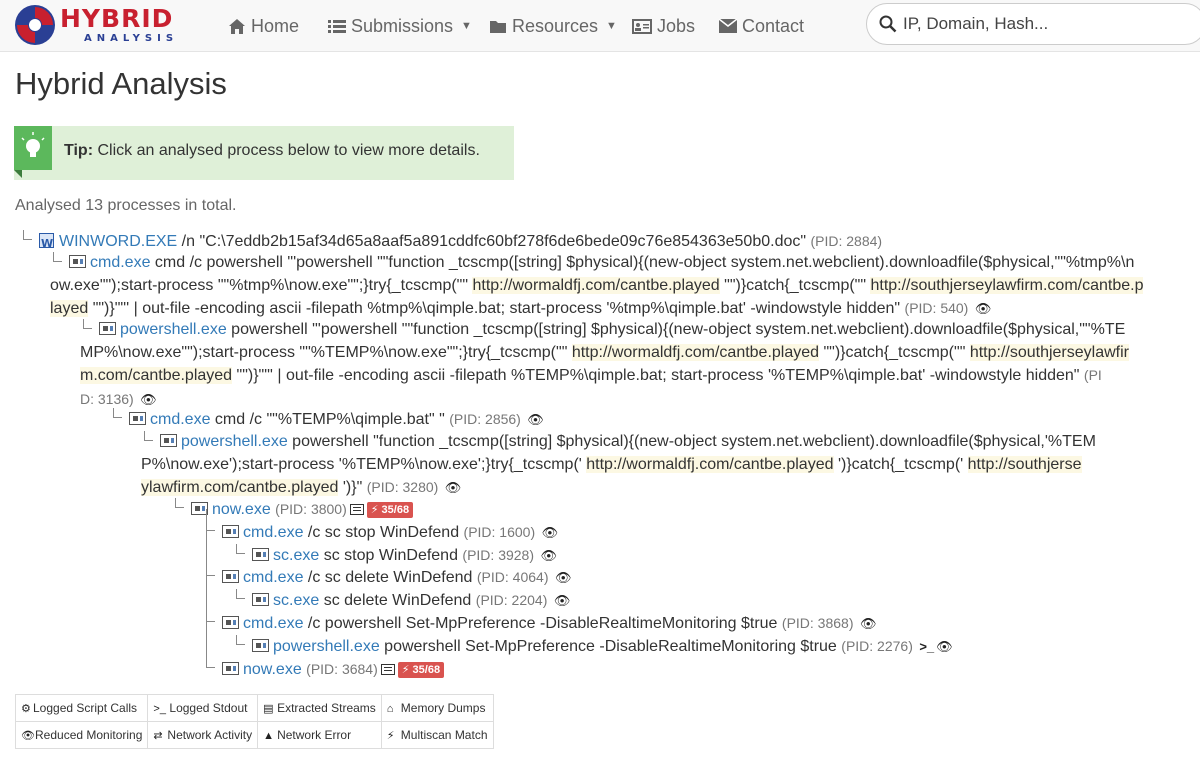 The image size is (1200, 768). What do you see at coordinates (131, 38) in the screenshot?
I see `logo-text-analysis: ANALYSIS` at bounding box center [131, 38].